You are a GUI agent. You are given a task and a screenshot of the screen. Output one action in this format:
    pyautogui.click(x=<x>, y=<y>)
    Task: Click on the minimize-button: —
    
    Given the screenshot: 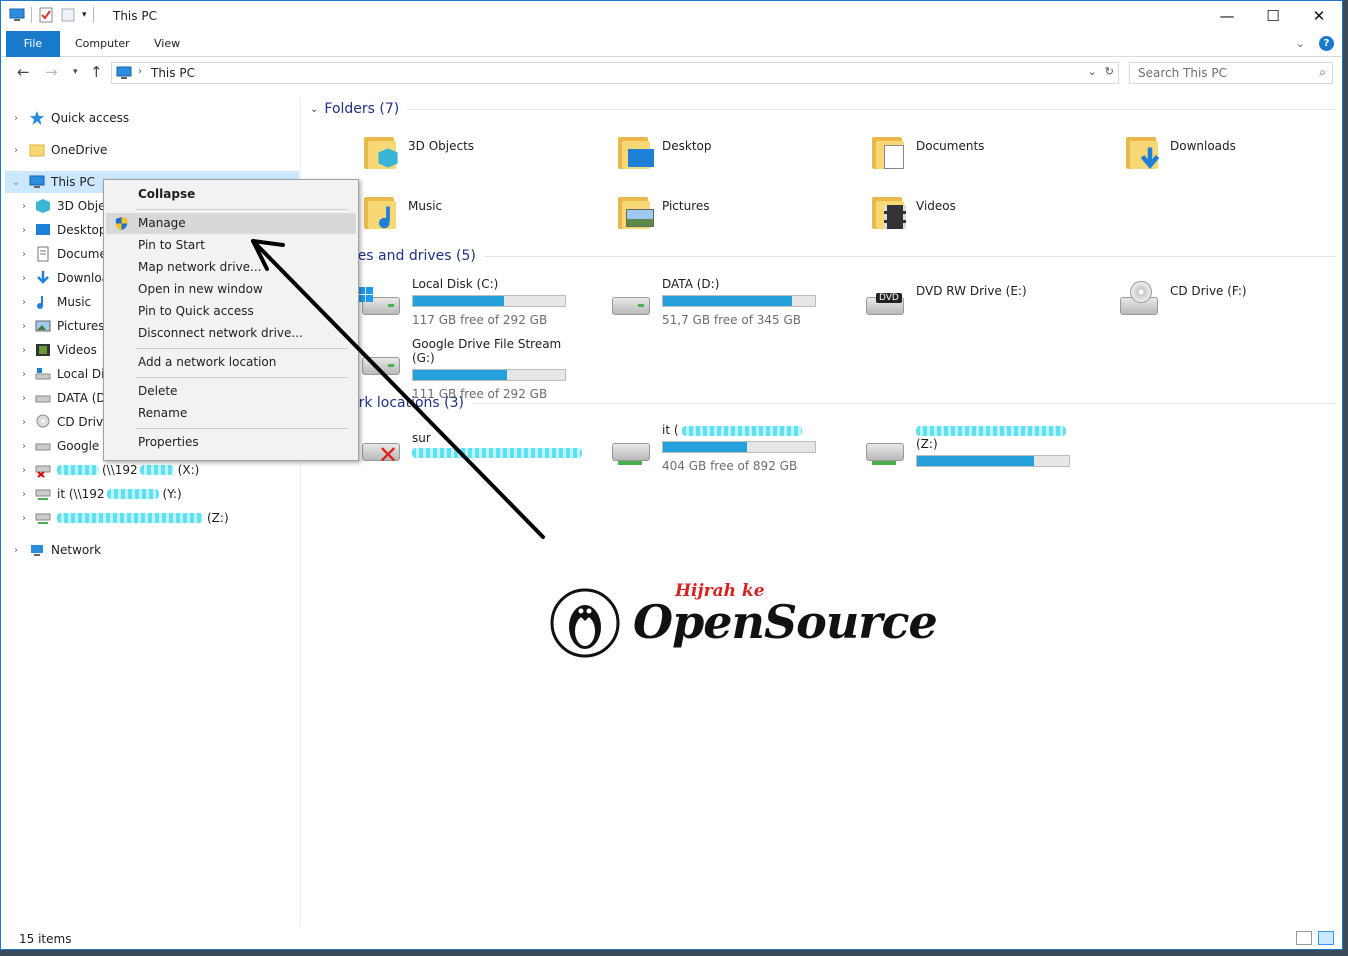 What is the action you would take?
    pyautogui.click(x=1227, y=16)
    